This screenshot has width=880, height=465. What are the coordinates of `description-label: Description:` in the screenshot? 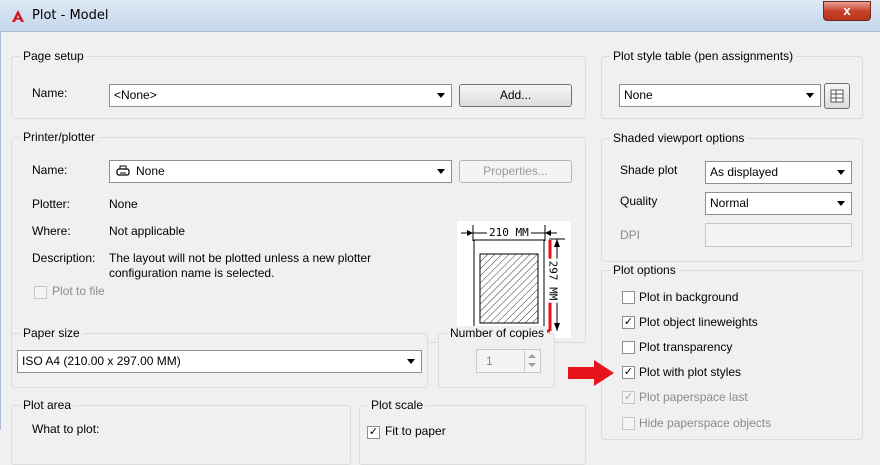 It's located at (64, 258).